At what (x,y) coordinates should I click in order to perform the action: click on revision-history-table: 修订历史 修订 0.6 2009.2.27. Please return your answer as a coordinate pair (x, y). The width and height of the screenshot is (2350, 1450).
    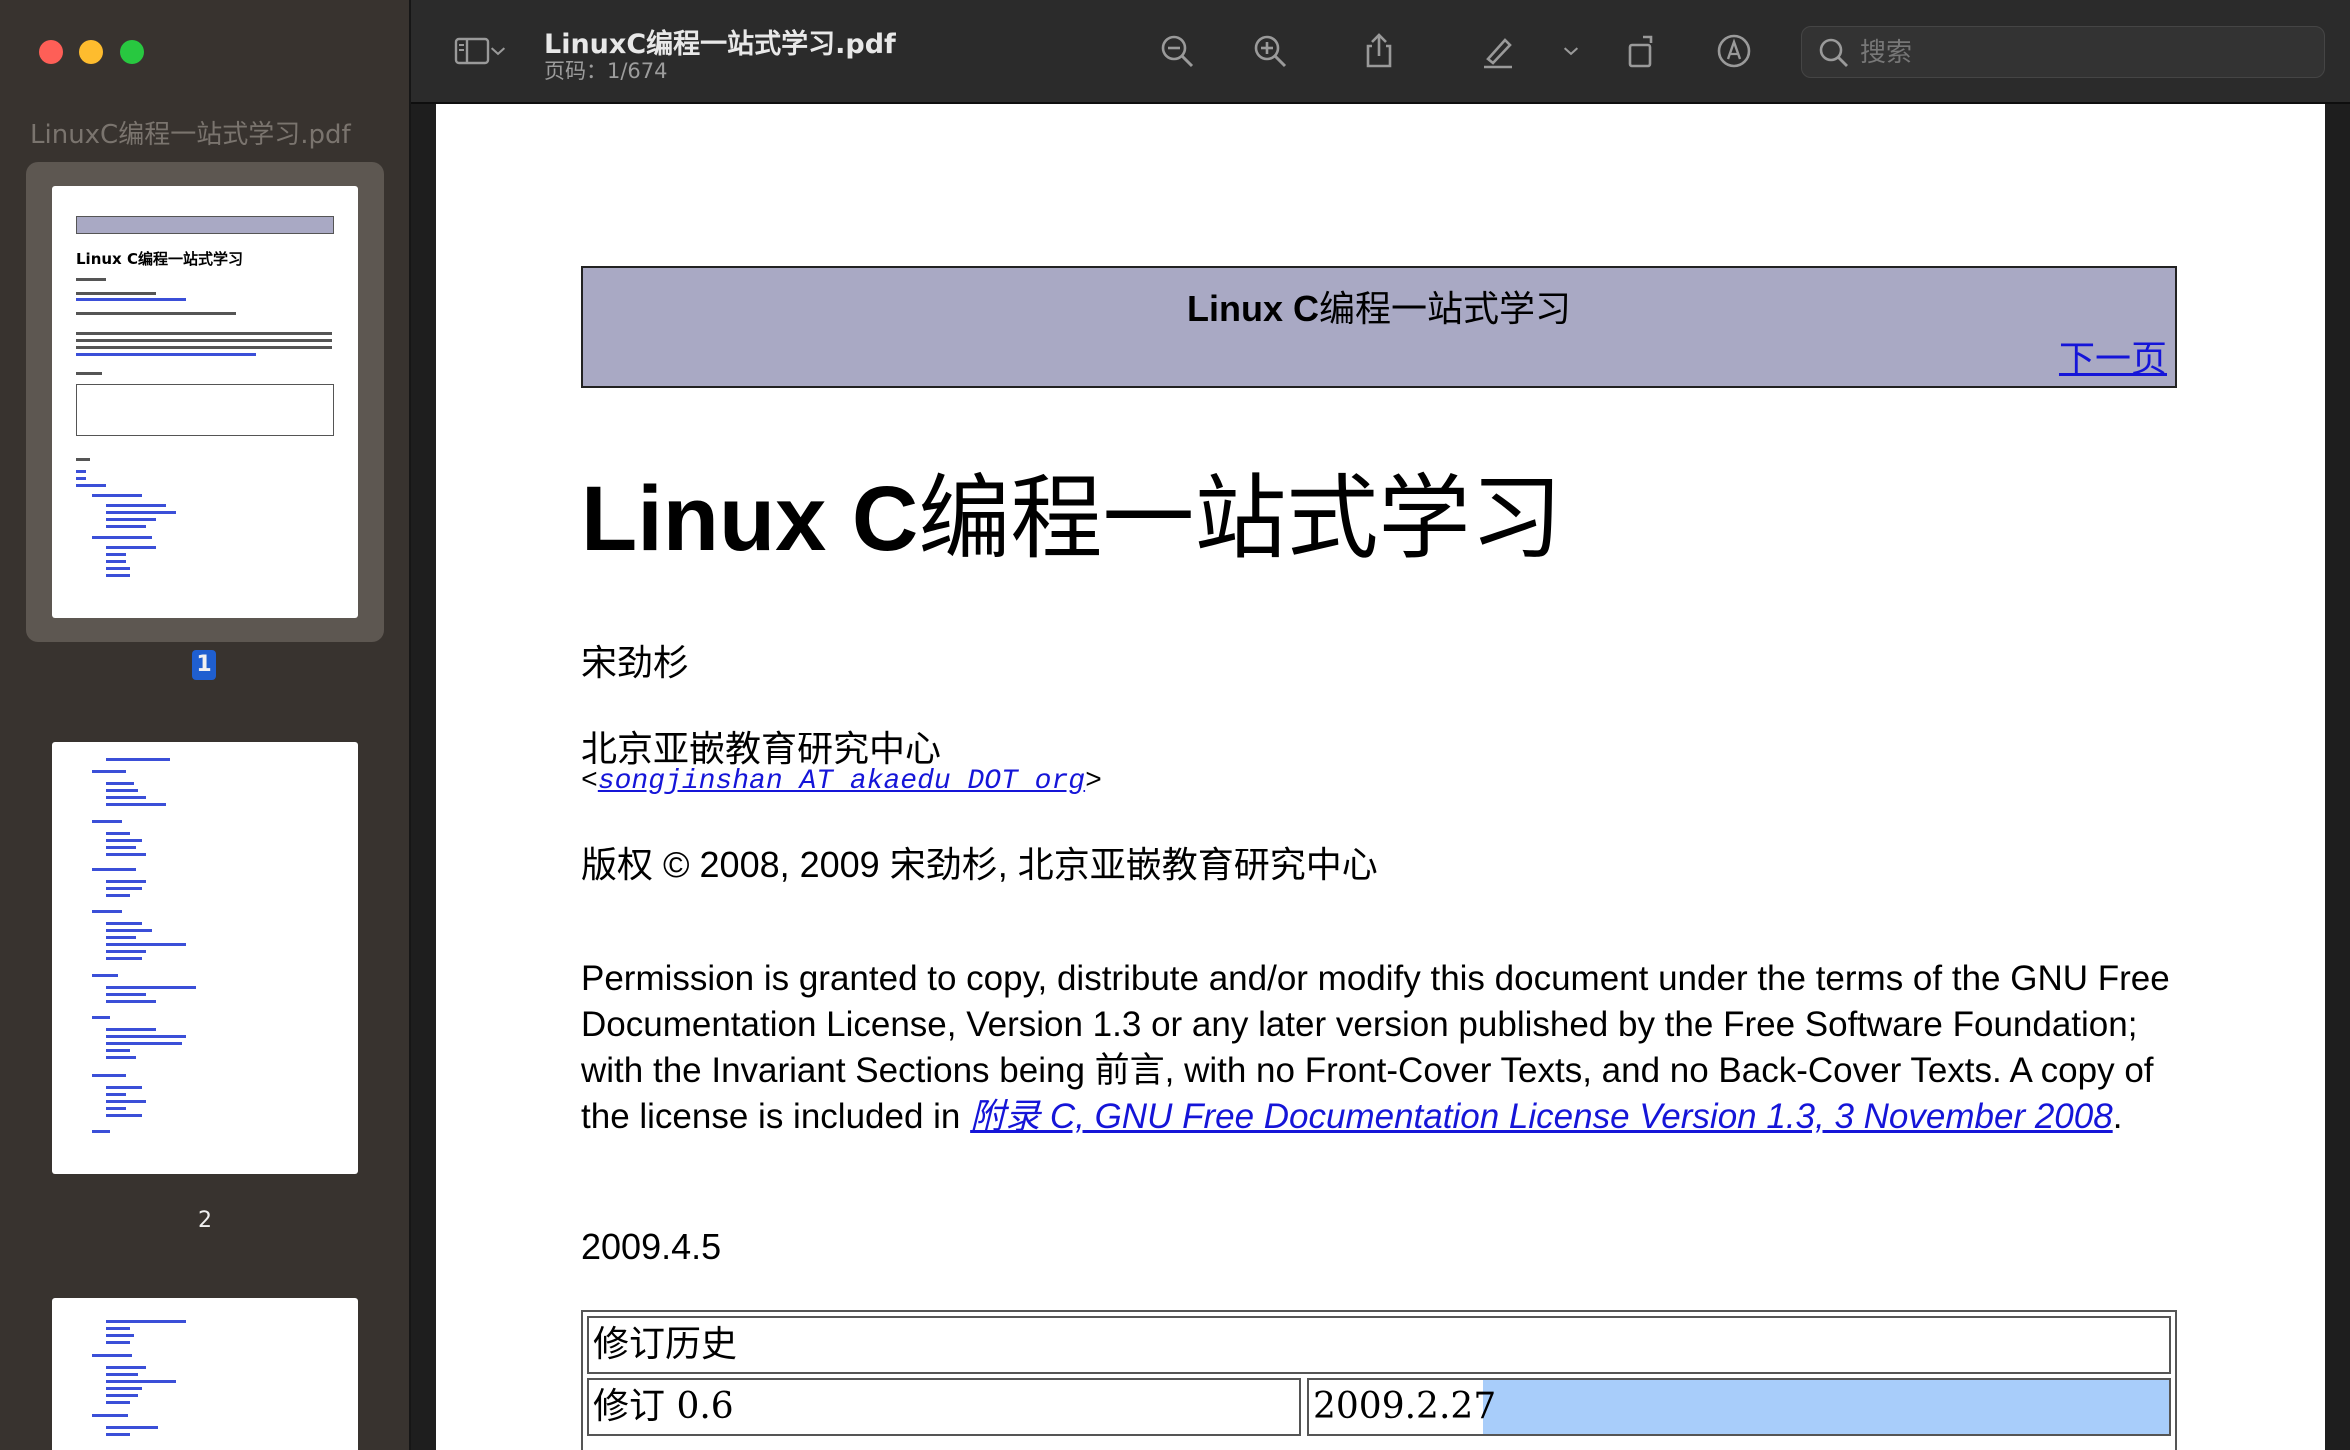
    Looking at the image, I should click on (1379, 1380).